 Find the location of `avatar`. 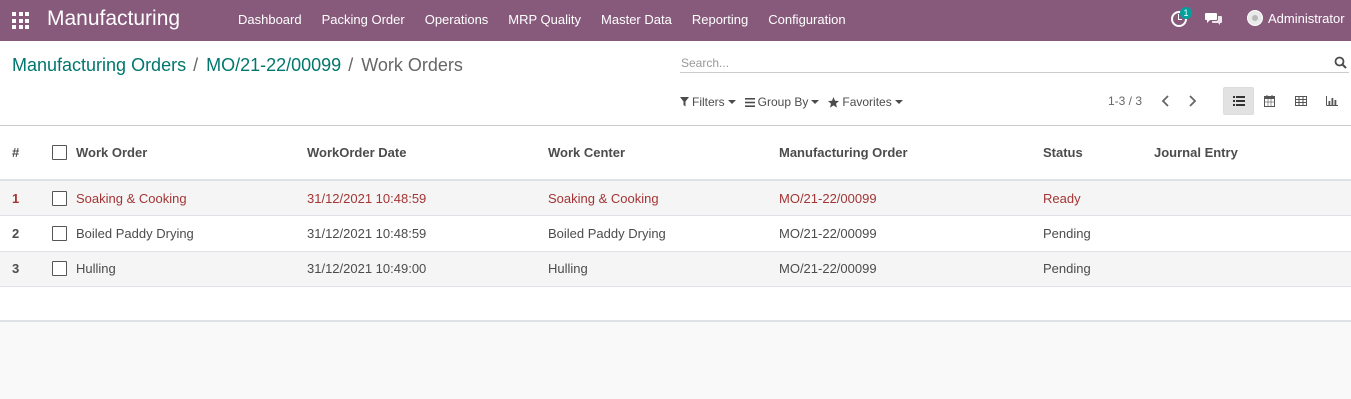

avatar is located at coordinates (1255, 18).